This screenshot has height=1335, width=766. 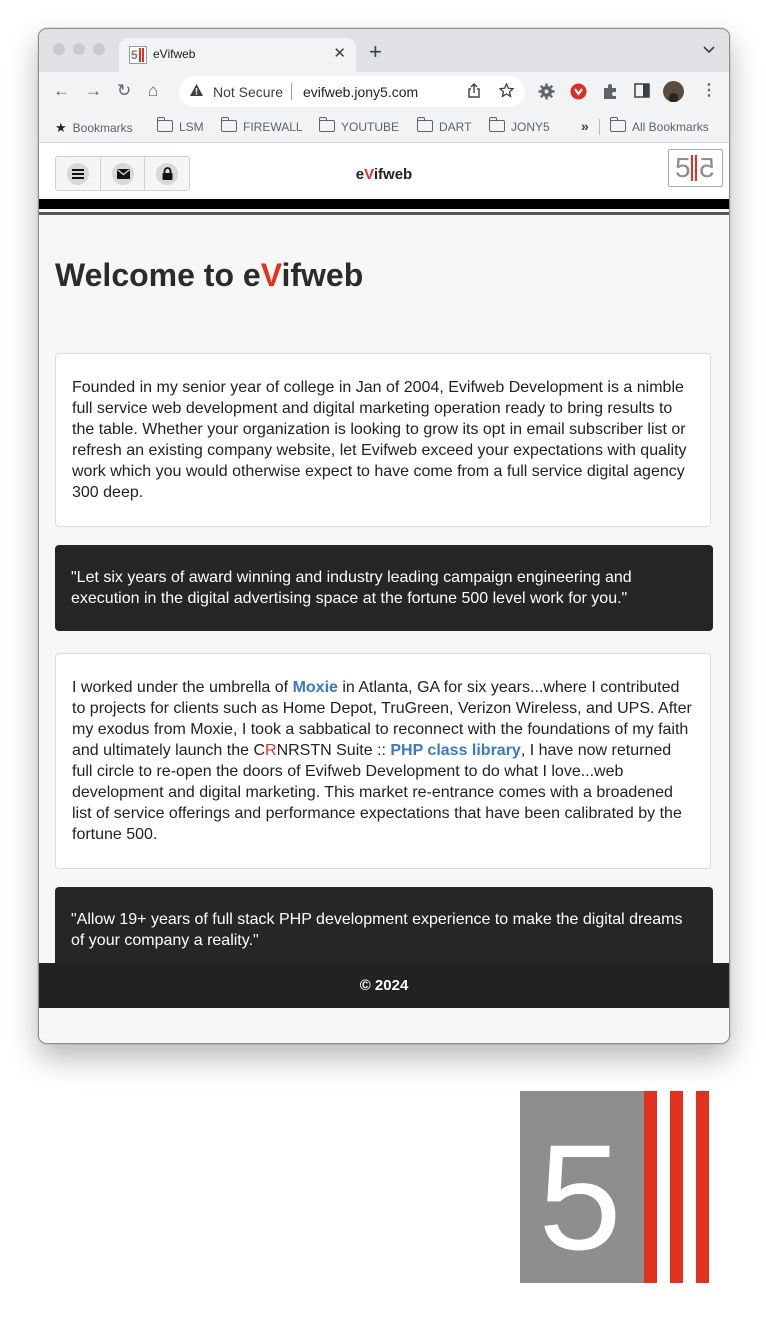 What do you see at coordinates (695, 168) in the screenshot?
I see `site-logo: 5 5` at bounding box center [695, 168].